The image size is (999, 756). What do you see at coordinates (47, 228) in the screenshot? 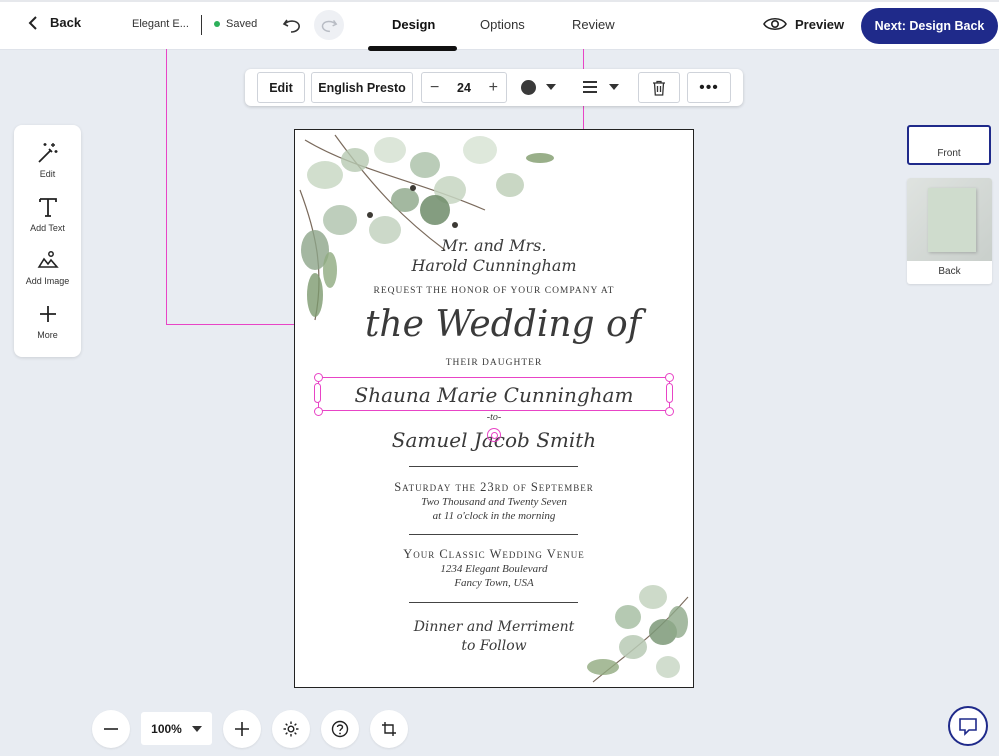
I see `tool-add-text-label: Add Text` at bounding box center [47, 228].